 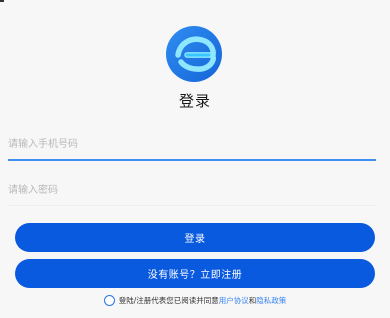 I want to click on privacy-policy-link: 隐私政策, so click(x=271, y=300).